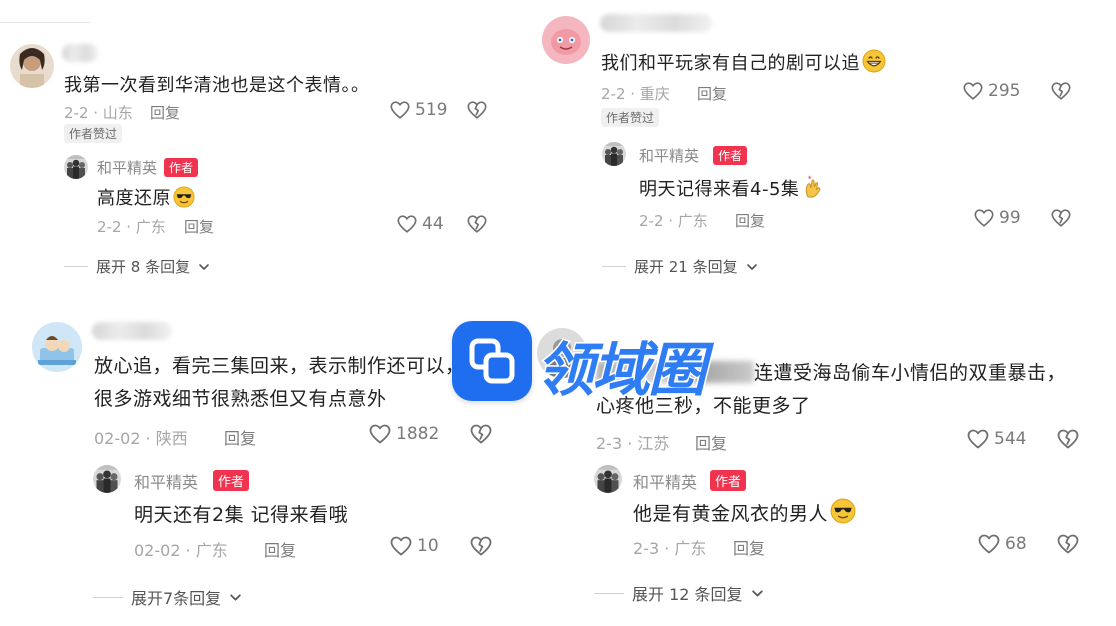  Describe the element at coordinates (176, 598) in the screenshot. I see `expand-label: 展开7条回复` at that location.